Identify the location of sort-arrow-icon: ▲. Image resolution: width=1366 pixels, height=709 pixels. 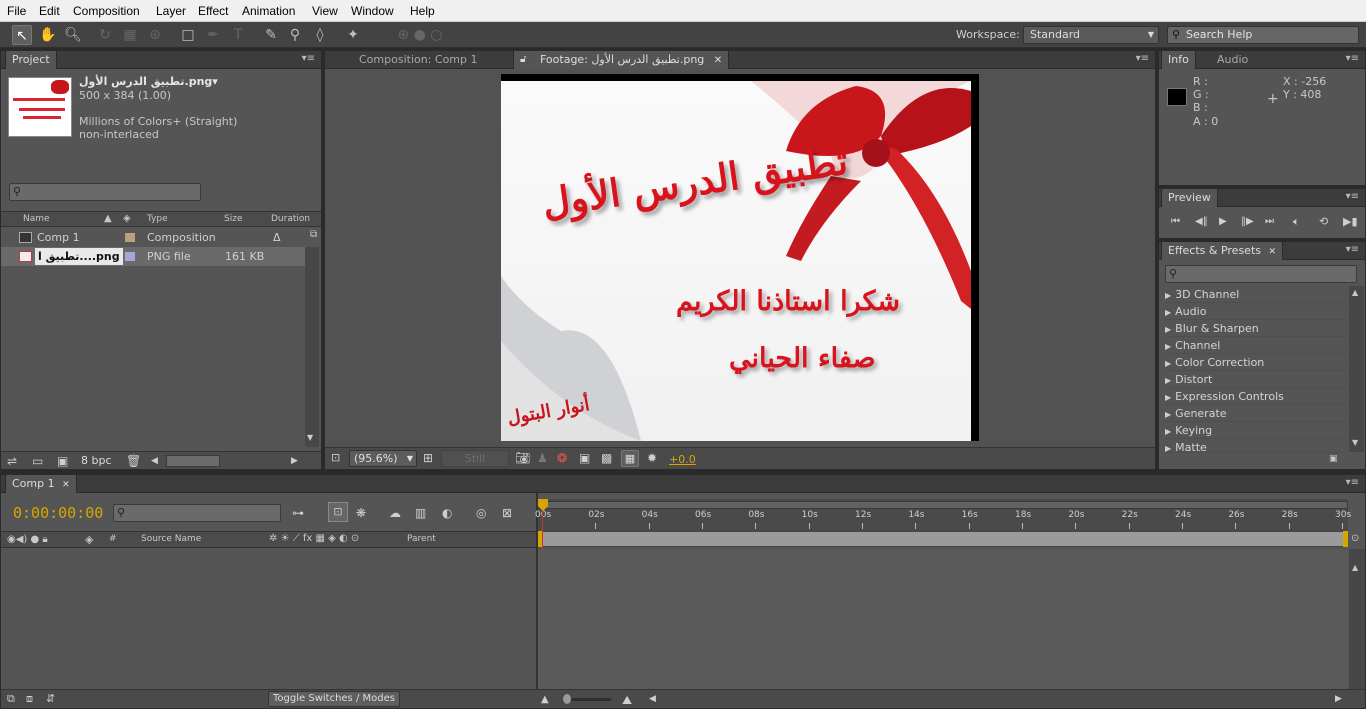
(108, 218).